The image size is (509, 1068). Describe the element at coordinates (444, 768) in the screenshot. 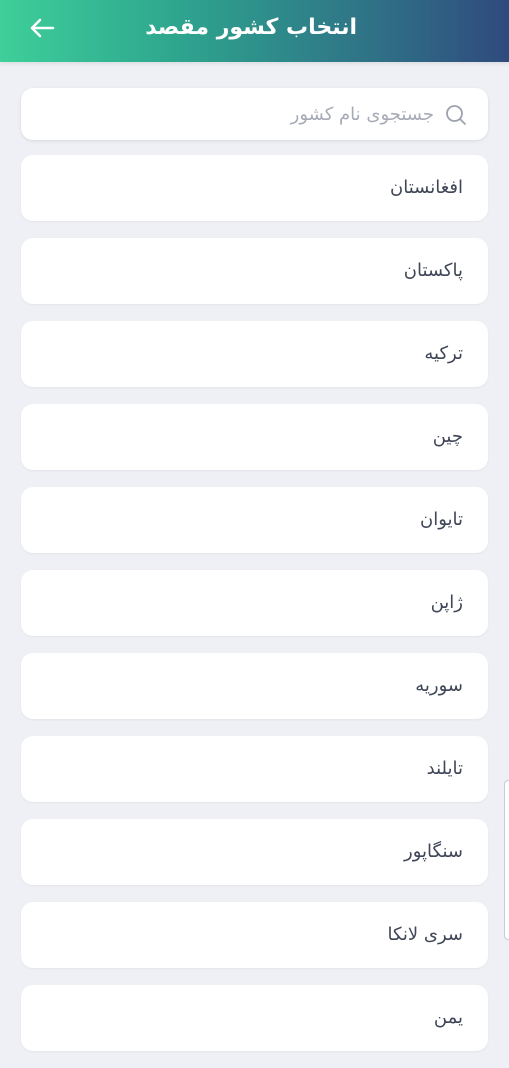

I see `country-label: تایلند` at that location.